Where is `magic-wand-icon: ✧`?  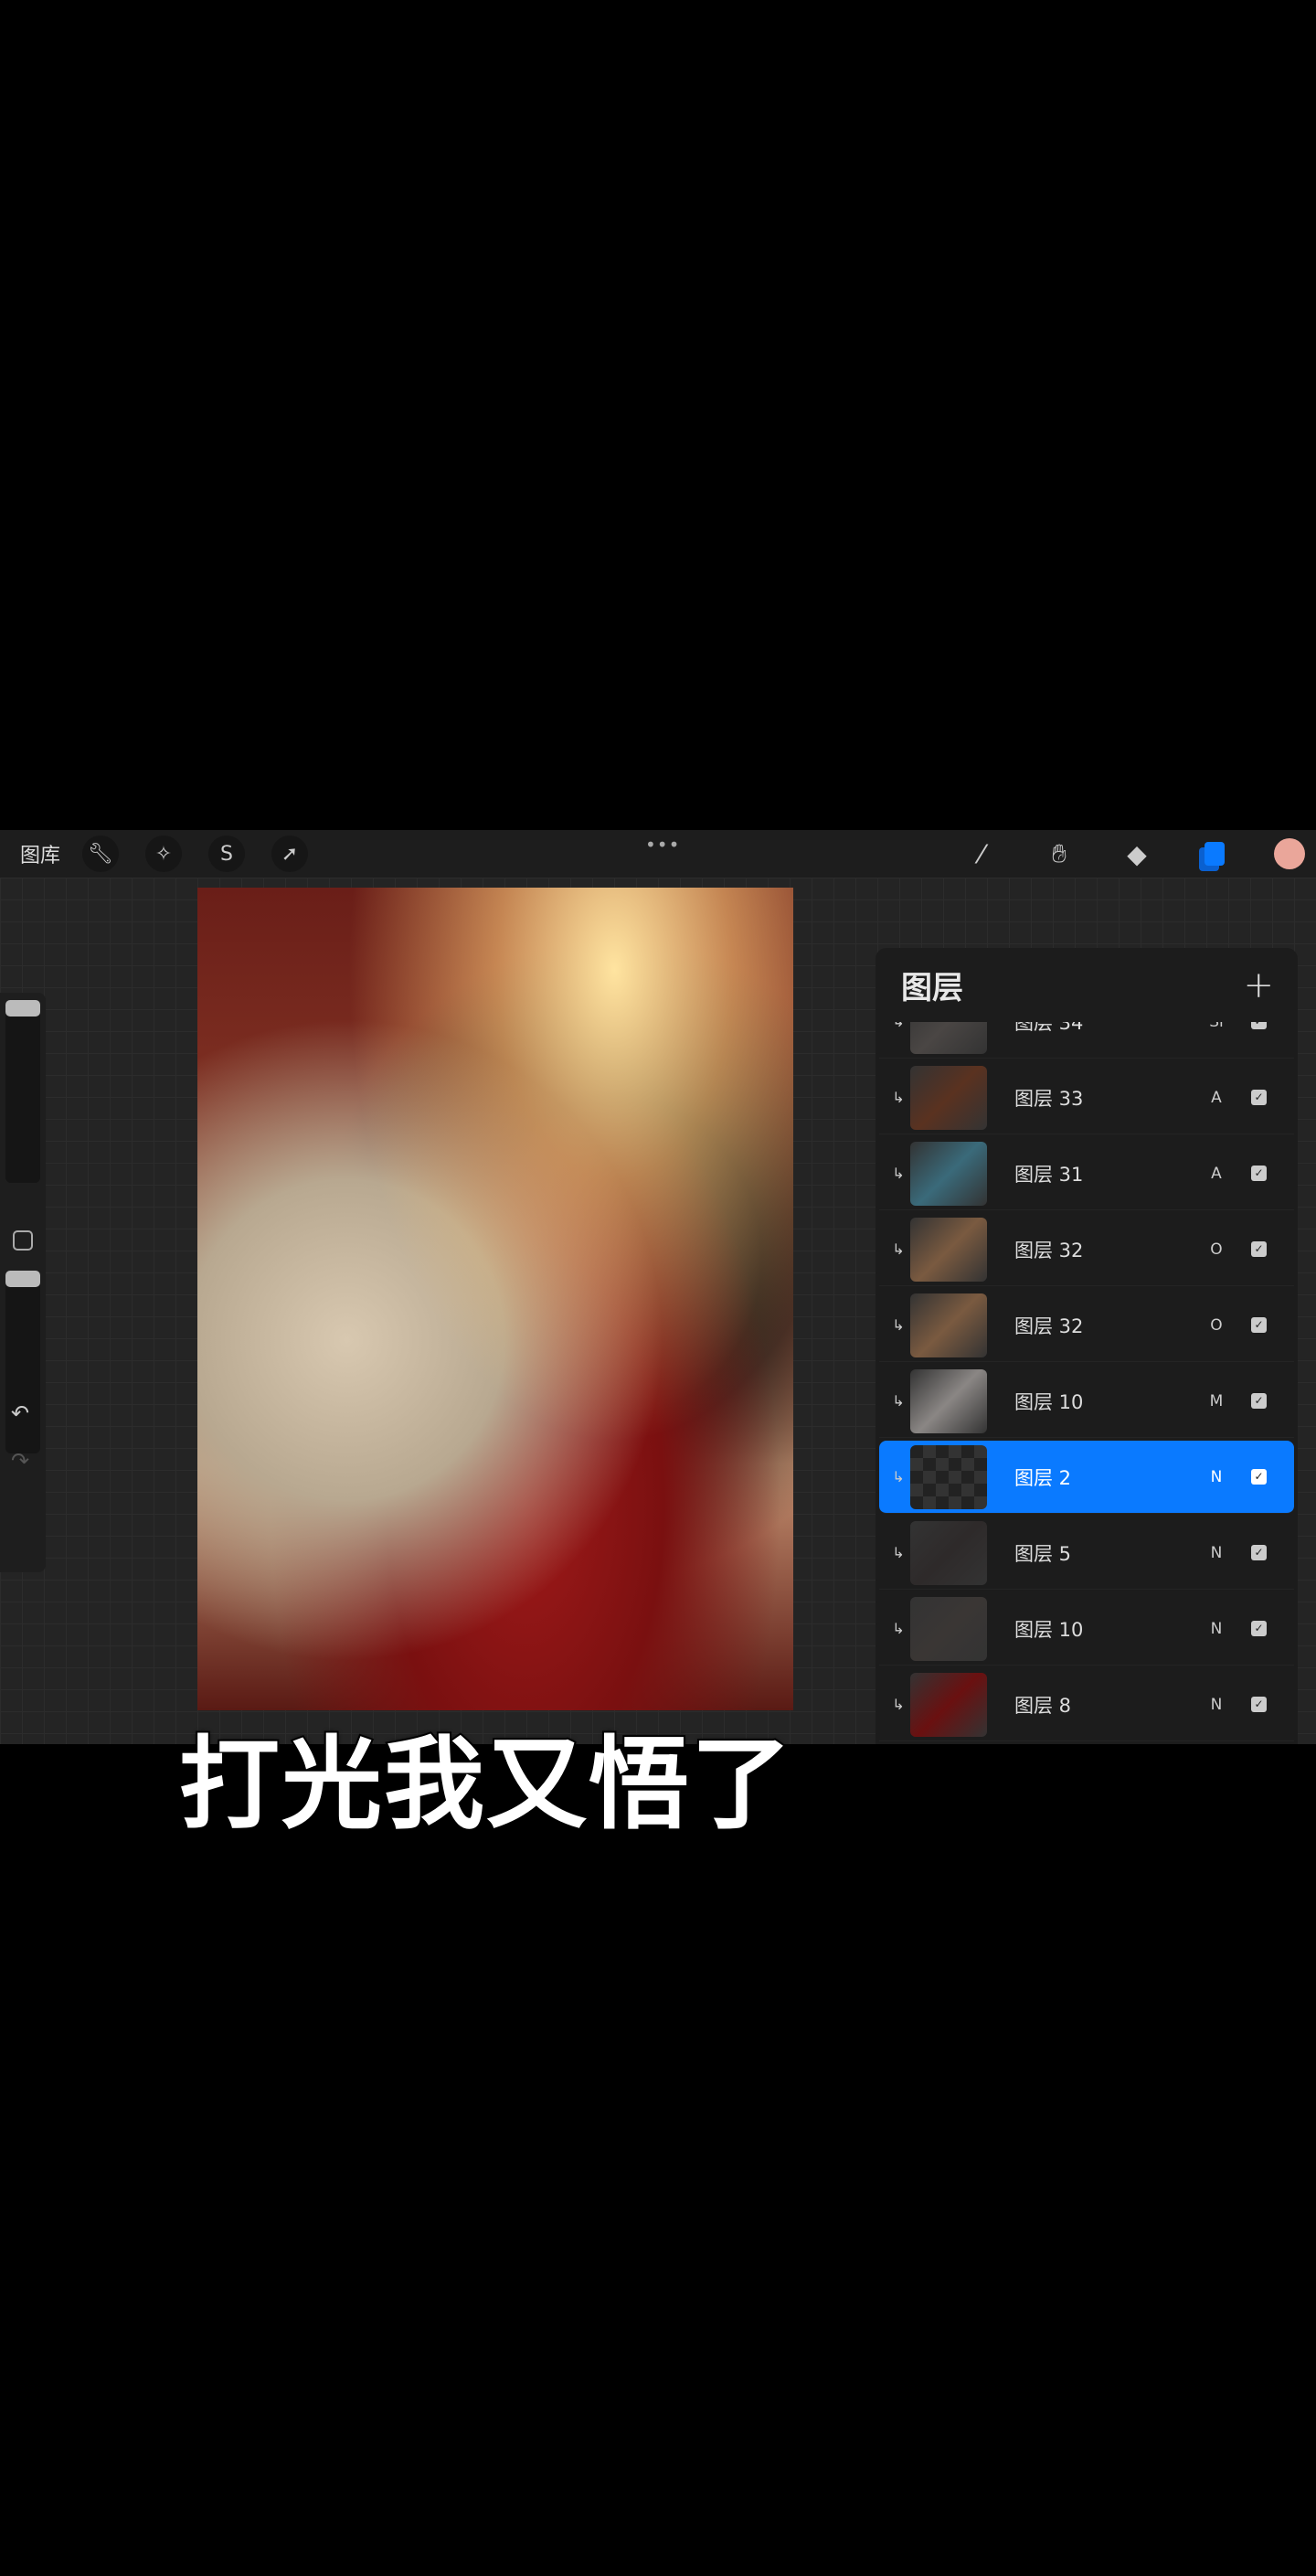
magic-wand-icon: ✧ is located at coordinates (164, 854).